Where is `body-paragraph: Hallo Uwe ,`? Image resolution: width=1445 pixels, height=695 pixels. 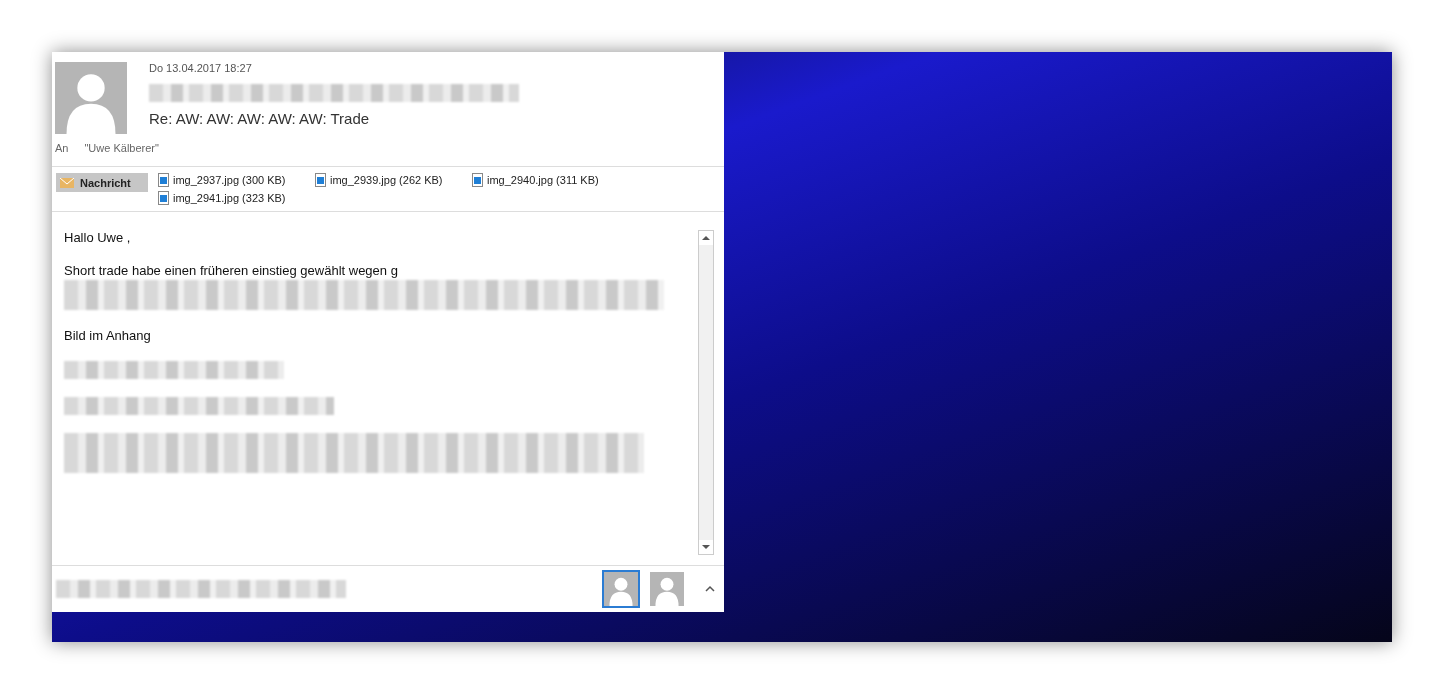
body-paragraph: Hallo Uwe , is located at coordinates (98, 237).